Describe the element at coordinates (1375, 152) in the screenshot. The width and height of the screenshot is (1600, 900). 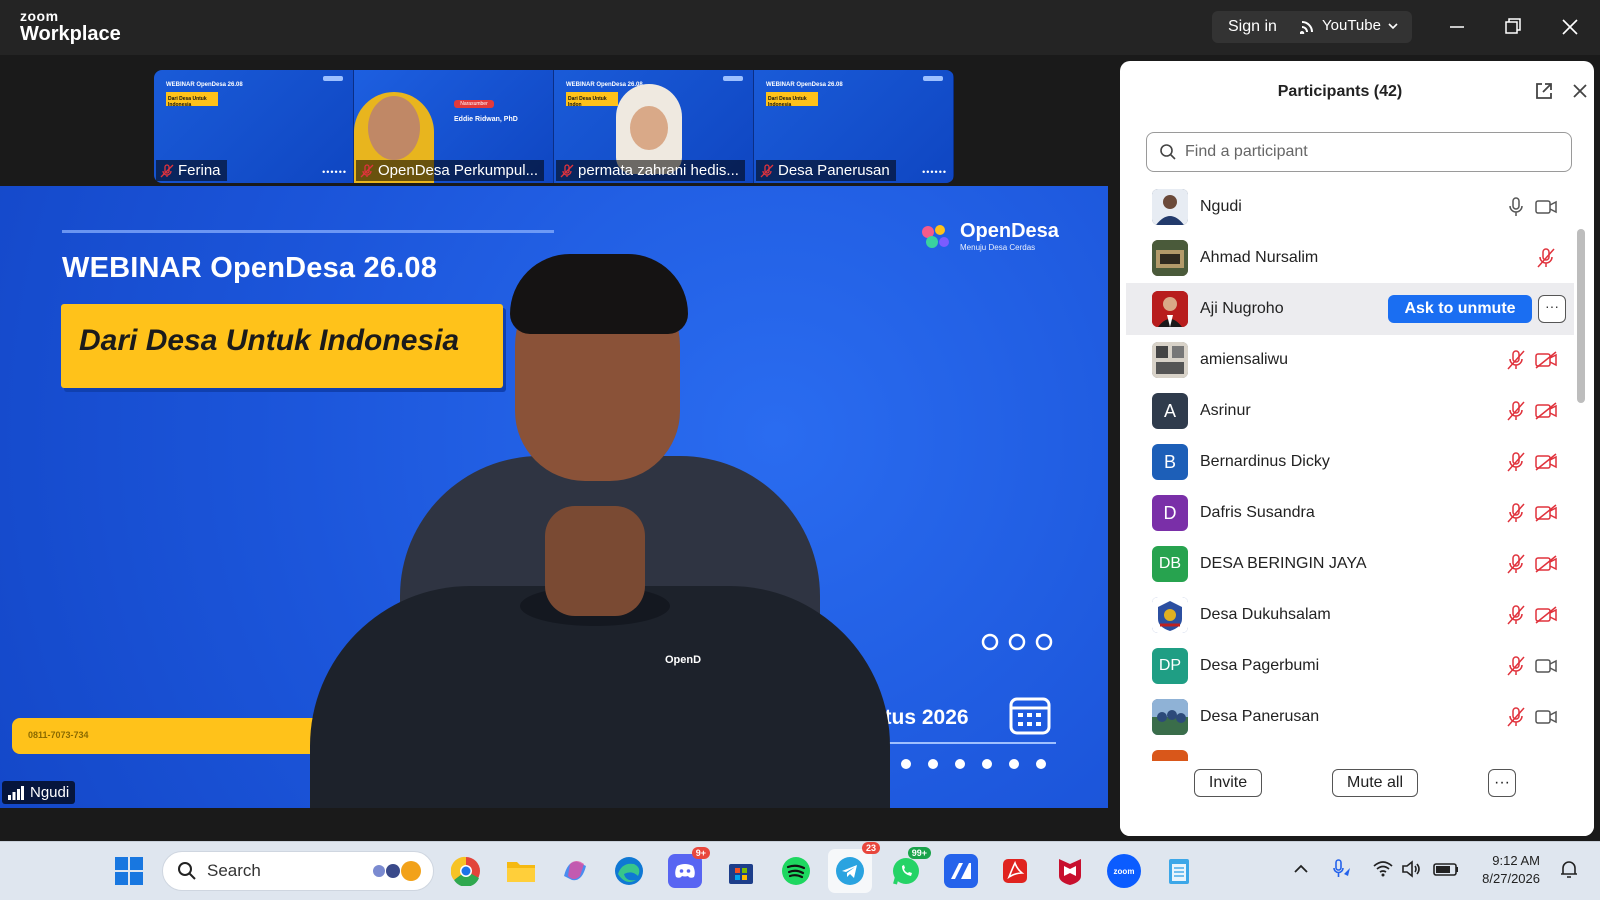
I see `participant-search-input` at that location.